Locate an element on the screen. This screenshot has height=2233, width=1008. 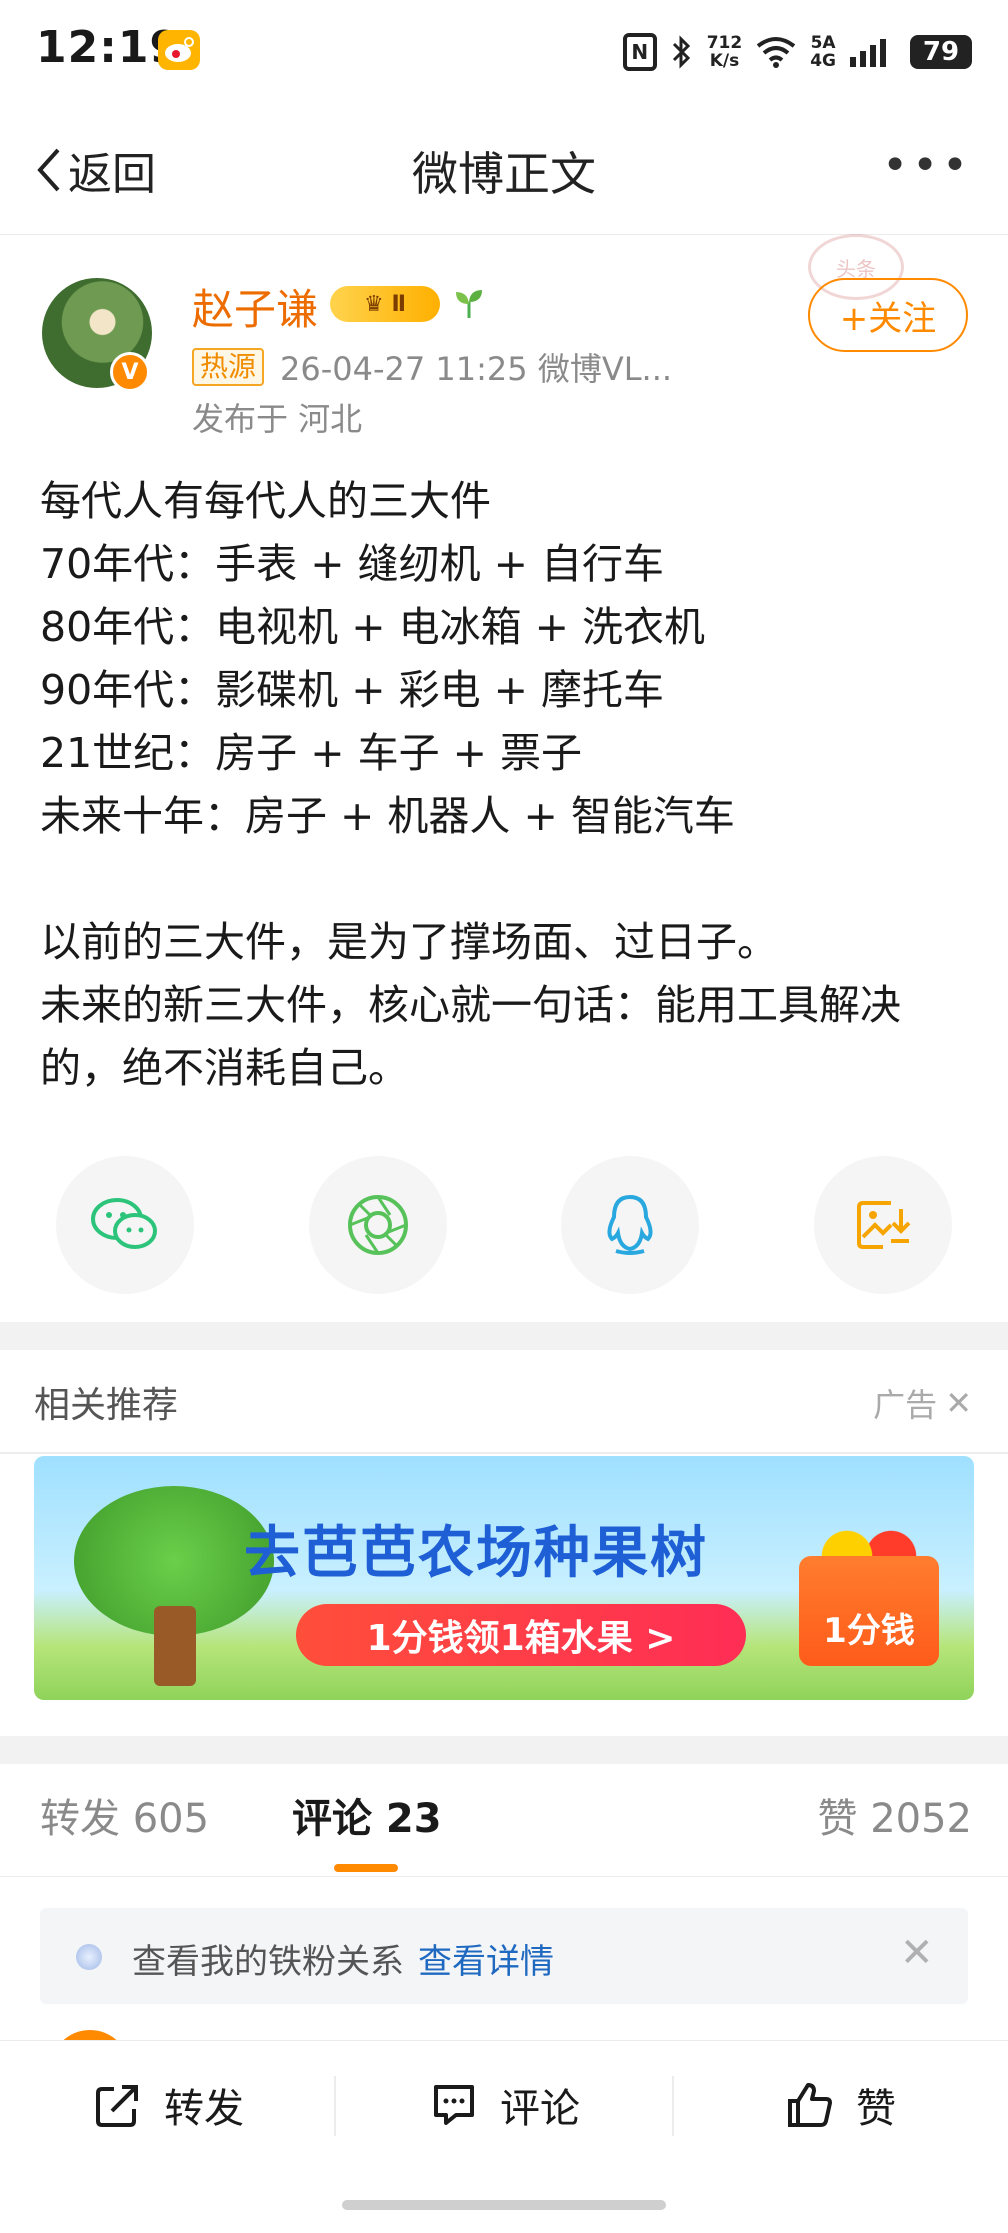
page-title: 微博正文 is located at coordinates (504, 174).